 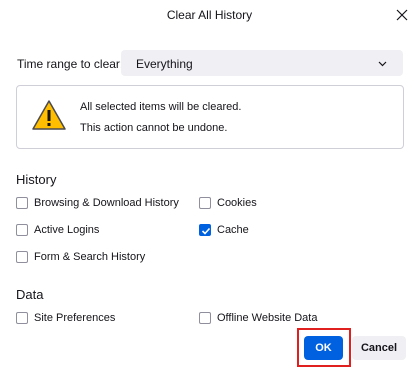 What do you see at coordinates (237, 203) in the screenshot?
I see `checkbox-label: Cookies` at bounding box center [237, 203].